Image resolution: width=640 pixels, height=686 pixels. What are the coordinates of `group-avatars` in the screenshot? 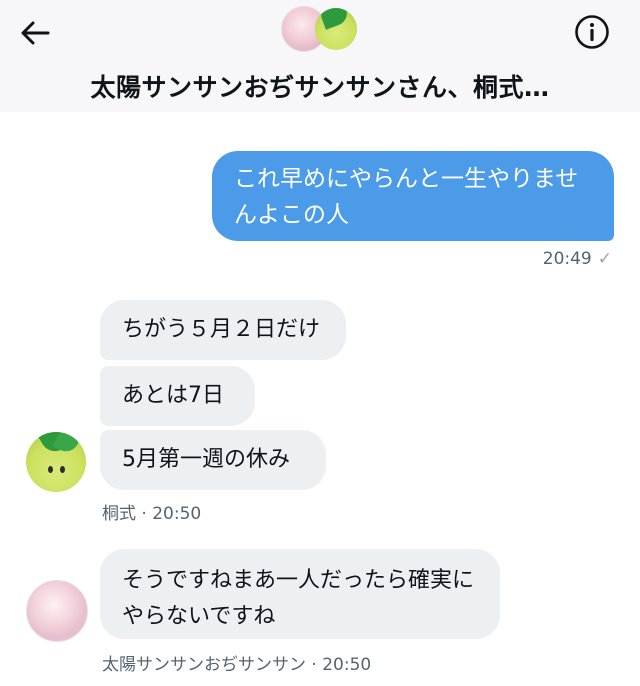 It's located at (321, 29).